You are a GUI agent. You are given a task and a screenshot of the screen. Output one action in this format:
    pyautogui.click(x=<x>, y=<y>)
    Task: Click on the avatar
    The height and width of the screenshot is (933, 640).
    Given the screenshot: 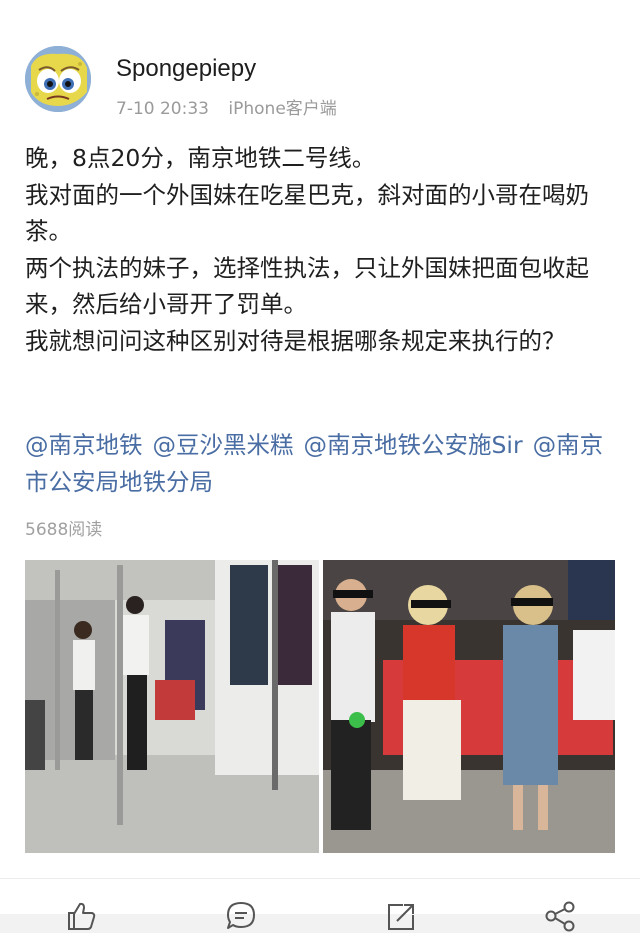 What is the action you would take?
    pyautogui.click(x=58, y=79)
    